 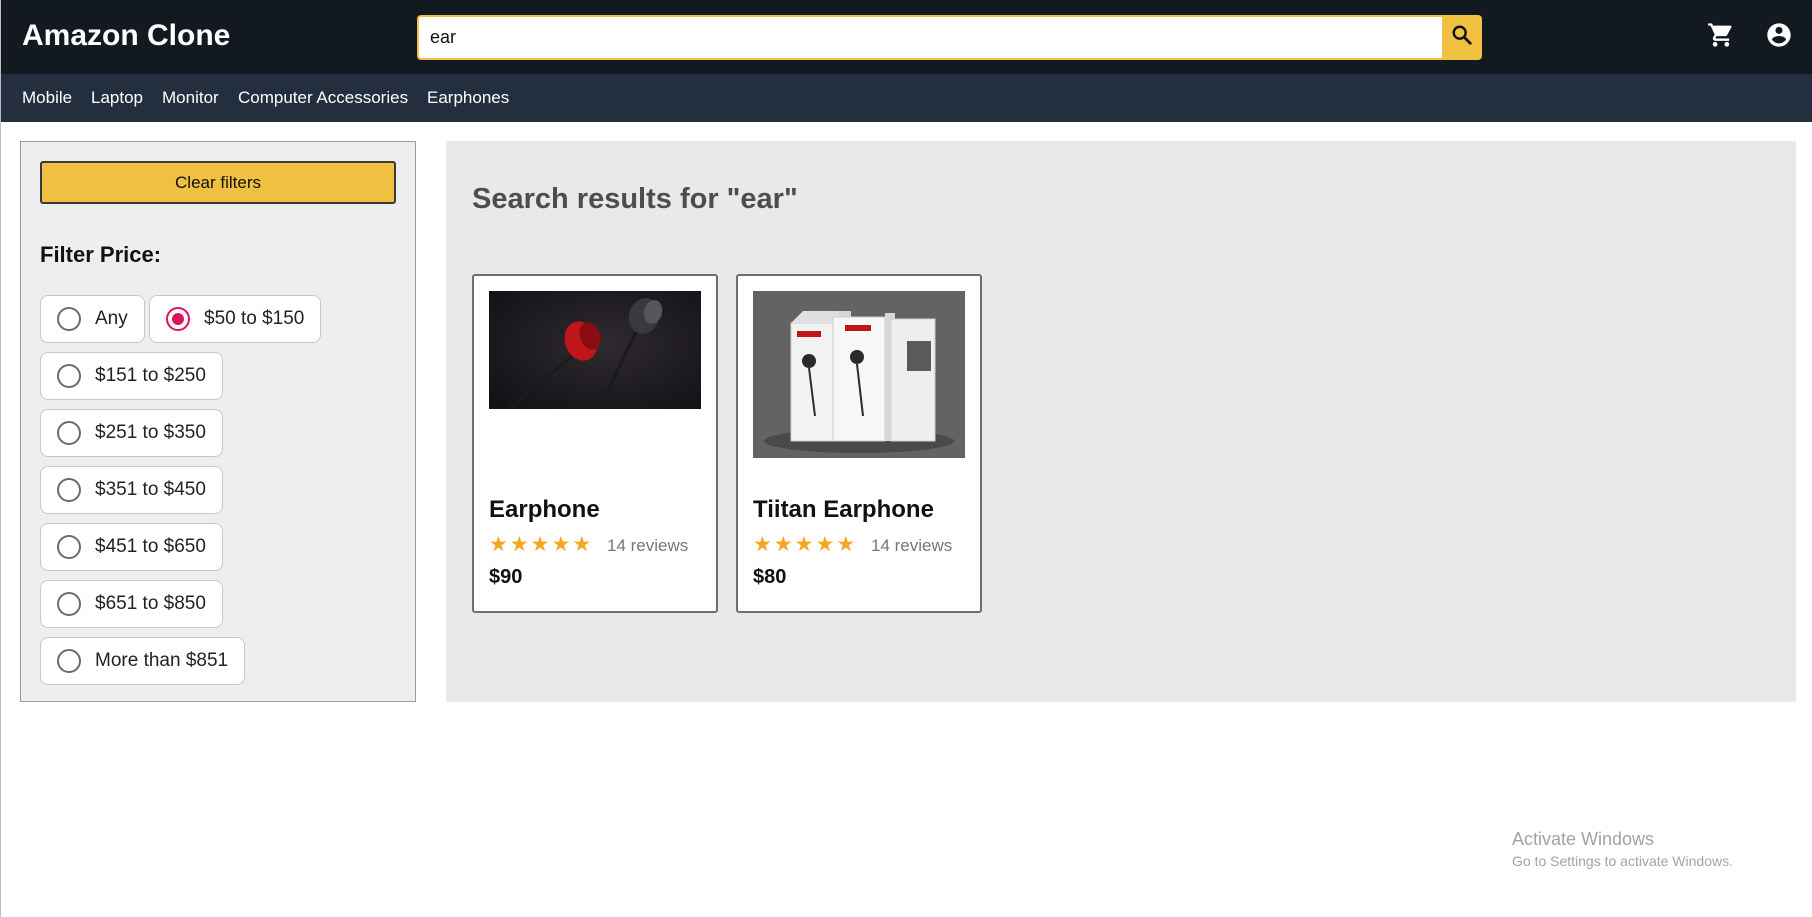 What do you see at coordinates (323, 98) in the screenshot?
I see `nav-item-computer-accessories: Computer Accessories` at bounding box center [323, 98].